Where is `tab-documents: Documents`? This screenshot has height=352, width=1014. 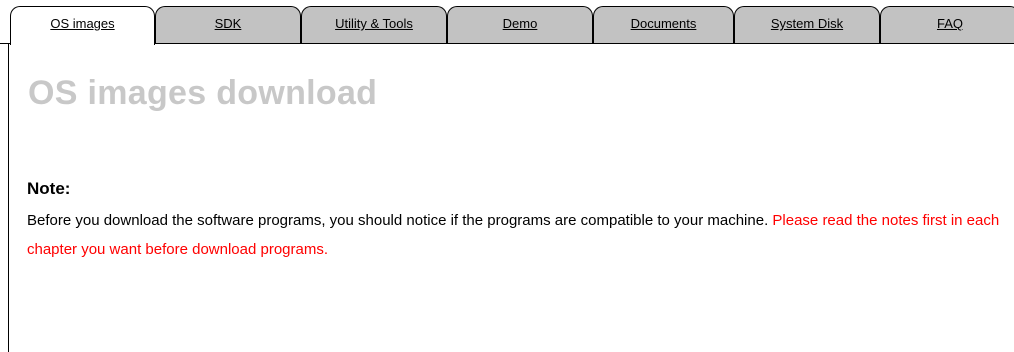
tab-documents: Documents is located at coordinates (663, 25).